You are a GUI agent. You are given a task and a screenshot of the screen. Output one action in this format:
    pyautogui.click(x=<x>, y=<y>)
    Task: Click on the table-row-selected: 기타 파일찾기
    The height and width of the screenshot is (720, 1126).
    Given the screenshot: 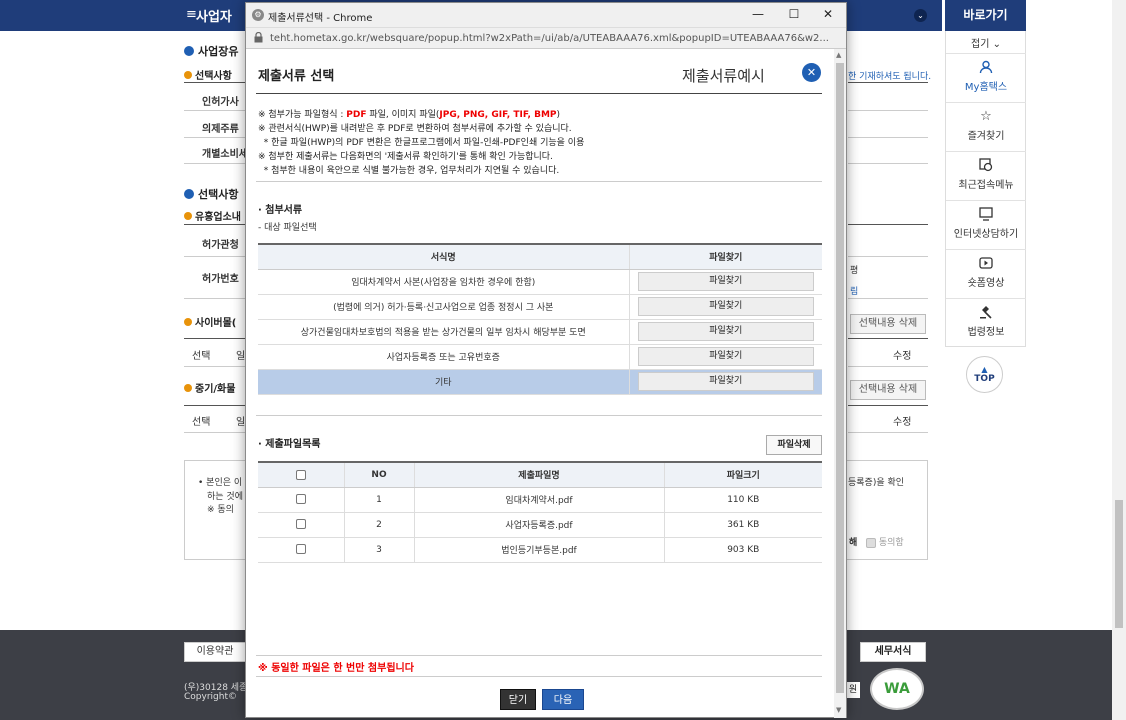 What is the action you would take?
    pyautogui.click(x=540, y=382)
    